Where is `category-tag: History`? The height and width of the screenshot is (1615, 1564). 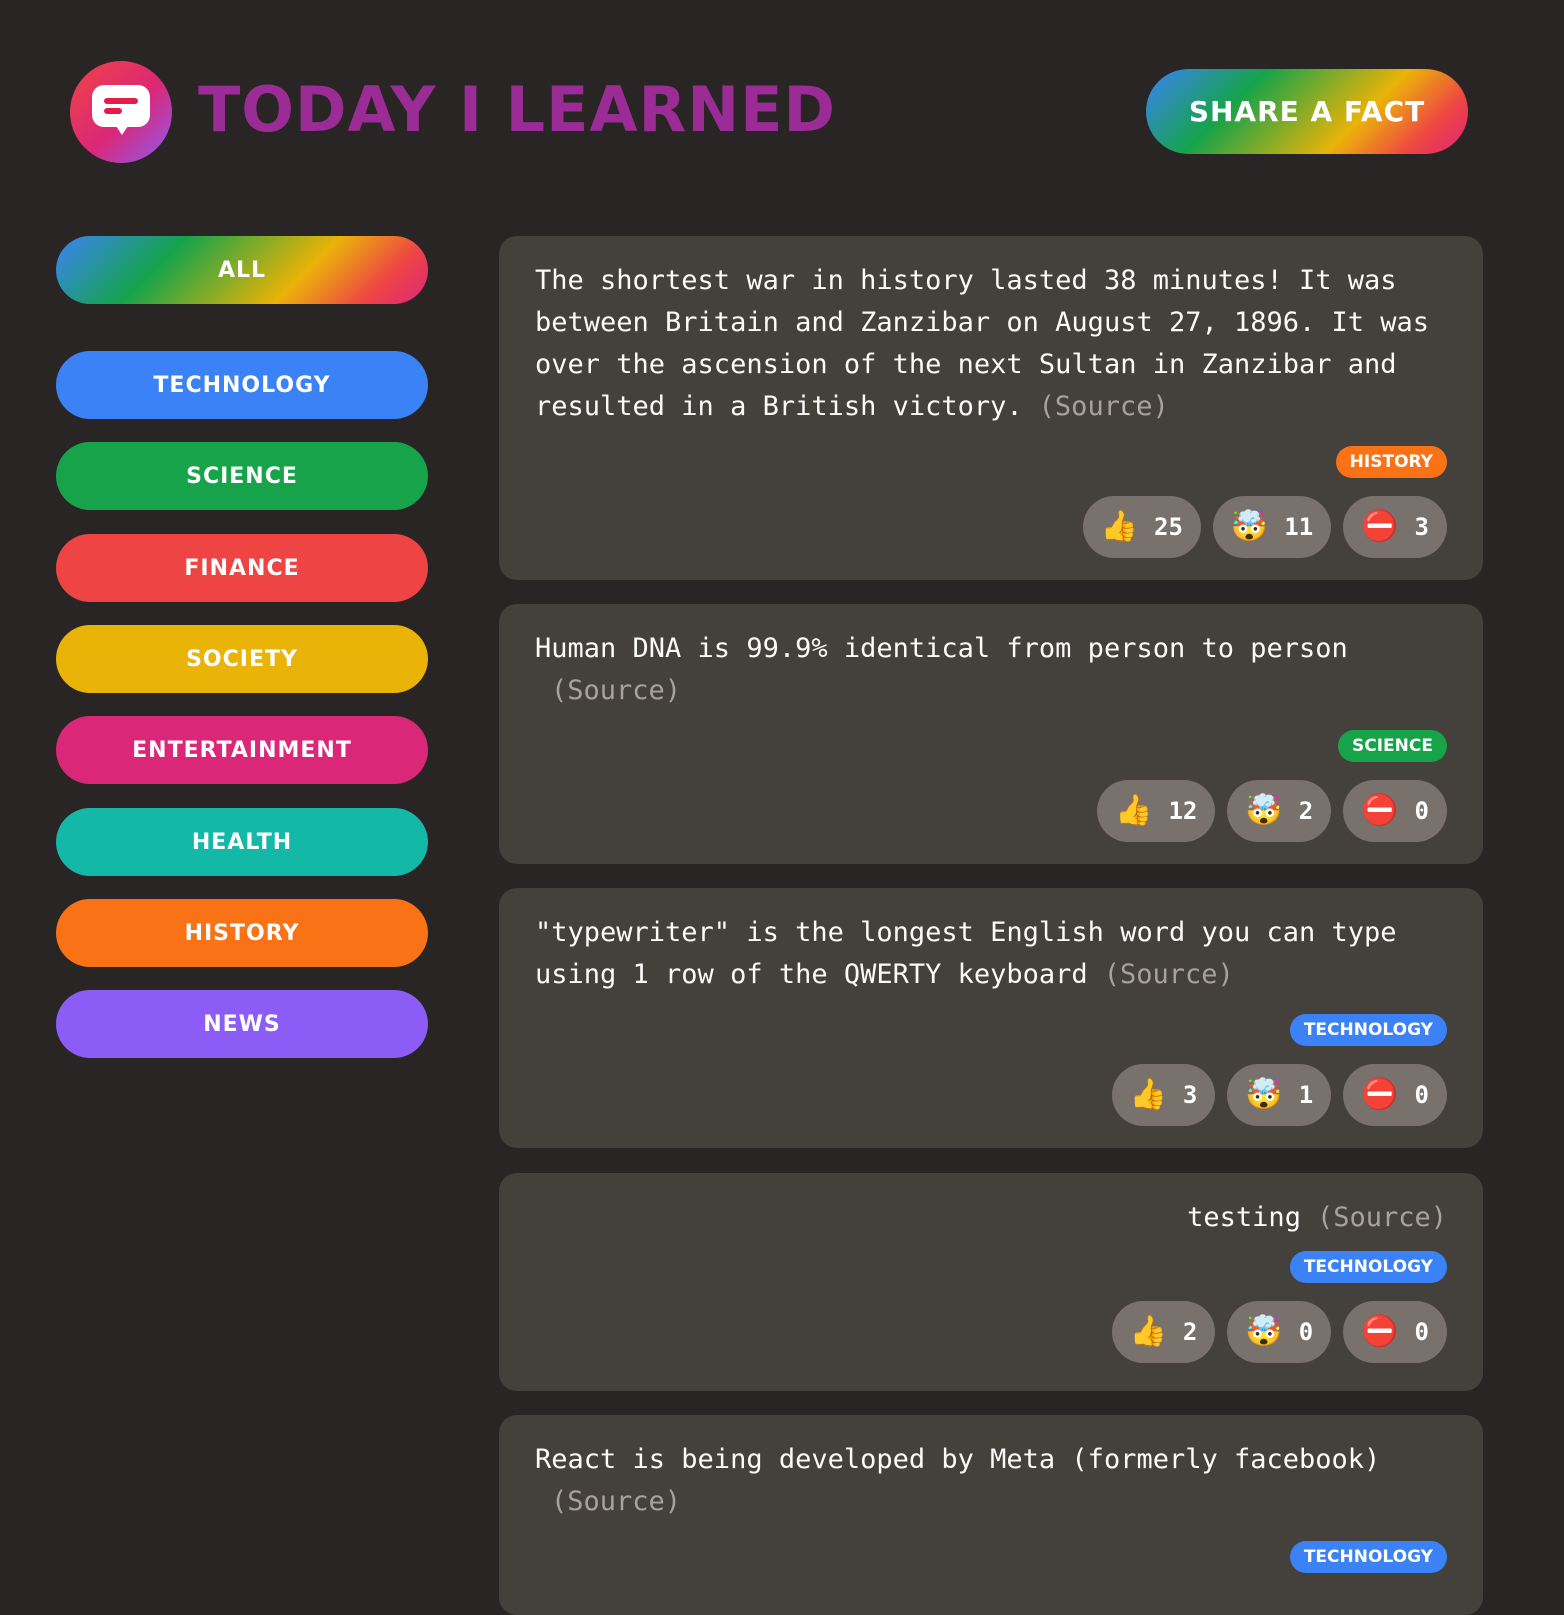 category-tag: History is located at coordinates (1391, 462).